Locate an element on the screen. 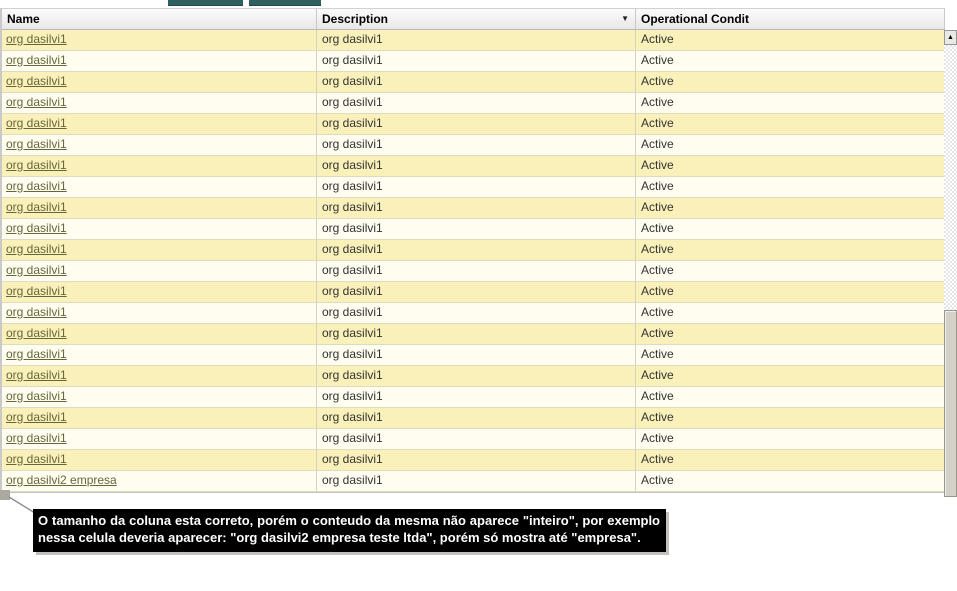 Image resolution: width=957 pixels, height=591 pixels. vertical-scrollbar: ▲ is located at coordinates (950, 263).